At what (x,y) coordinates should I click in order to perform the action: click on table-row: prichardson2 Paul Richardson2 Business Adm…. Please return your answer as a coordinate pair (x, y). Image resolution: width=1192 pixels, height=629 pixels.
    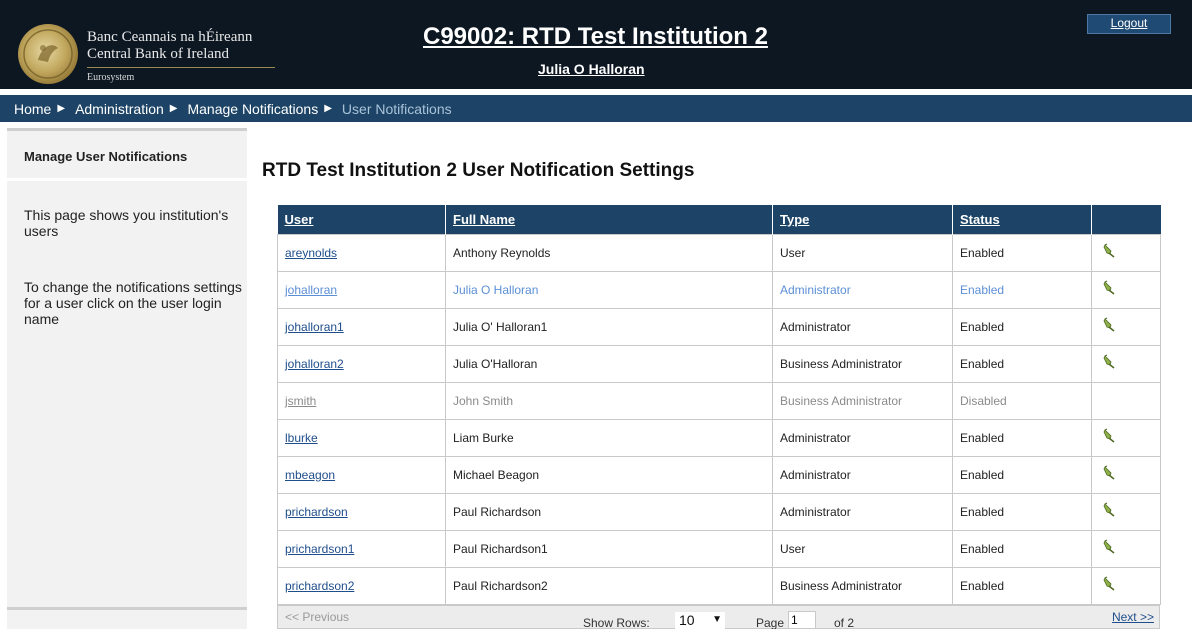
    Looking at the image, I should click on (719, 585).